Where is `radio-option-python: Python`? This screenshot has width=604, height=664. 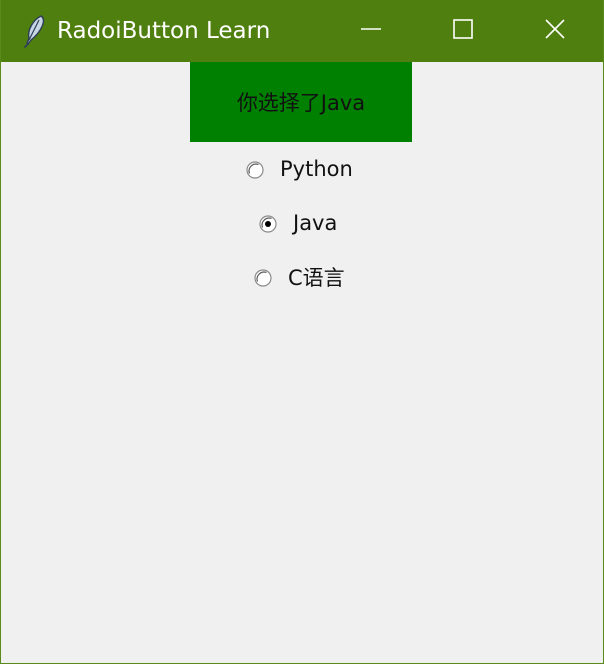 radio-option-python: Python is located at coordinates (299, 169).